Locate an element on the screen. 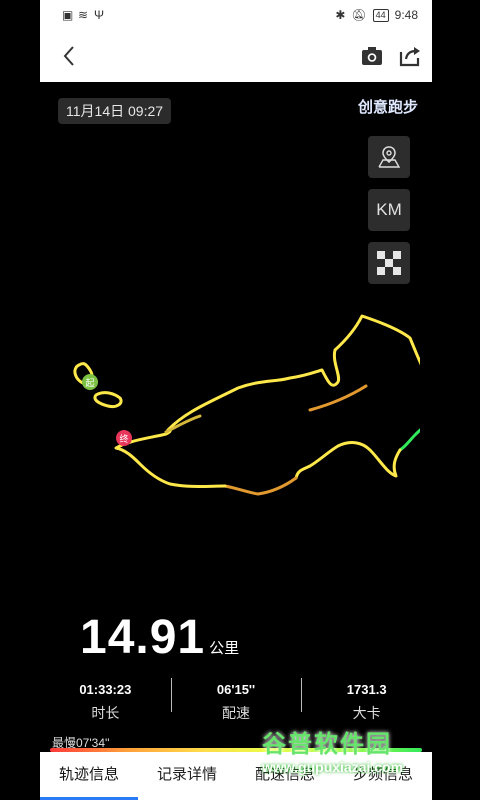  track-segment-return is located at coordinates (348, 460).